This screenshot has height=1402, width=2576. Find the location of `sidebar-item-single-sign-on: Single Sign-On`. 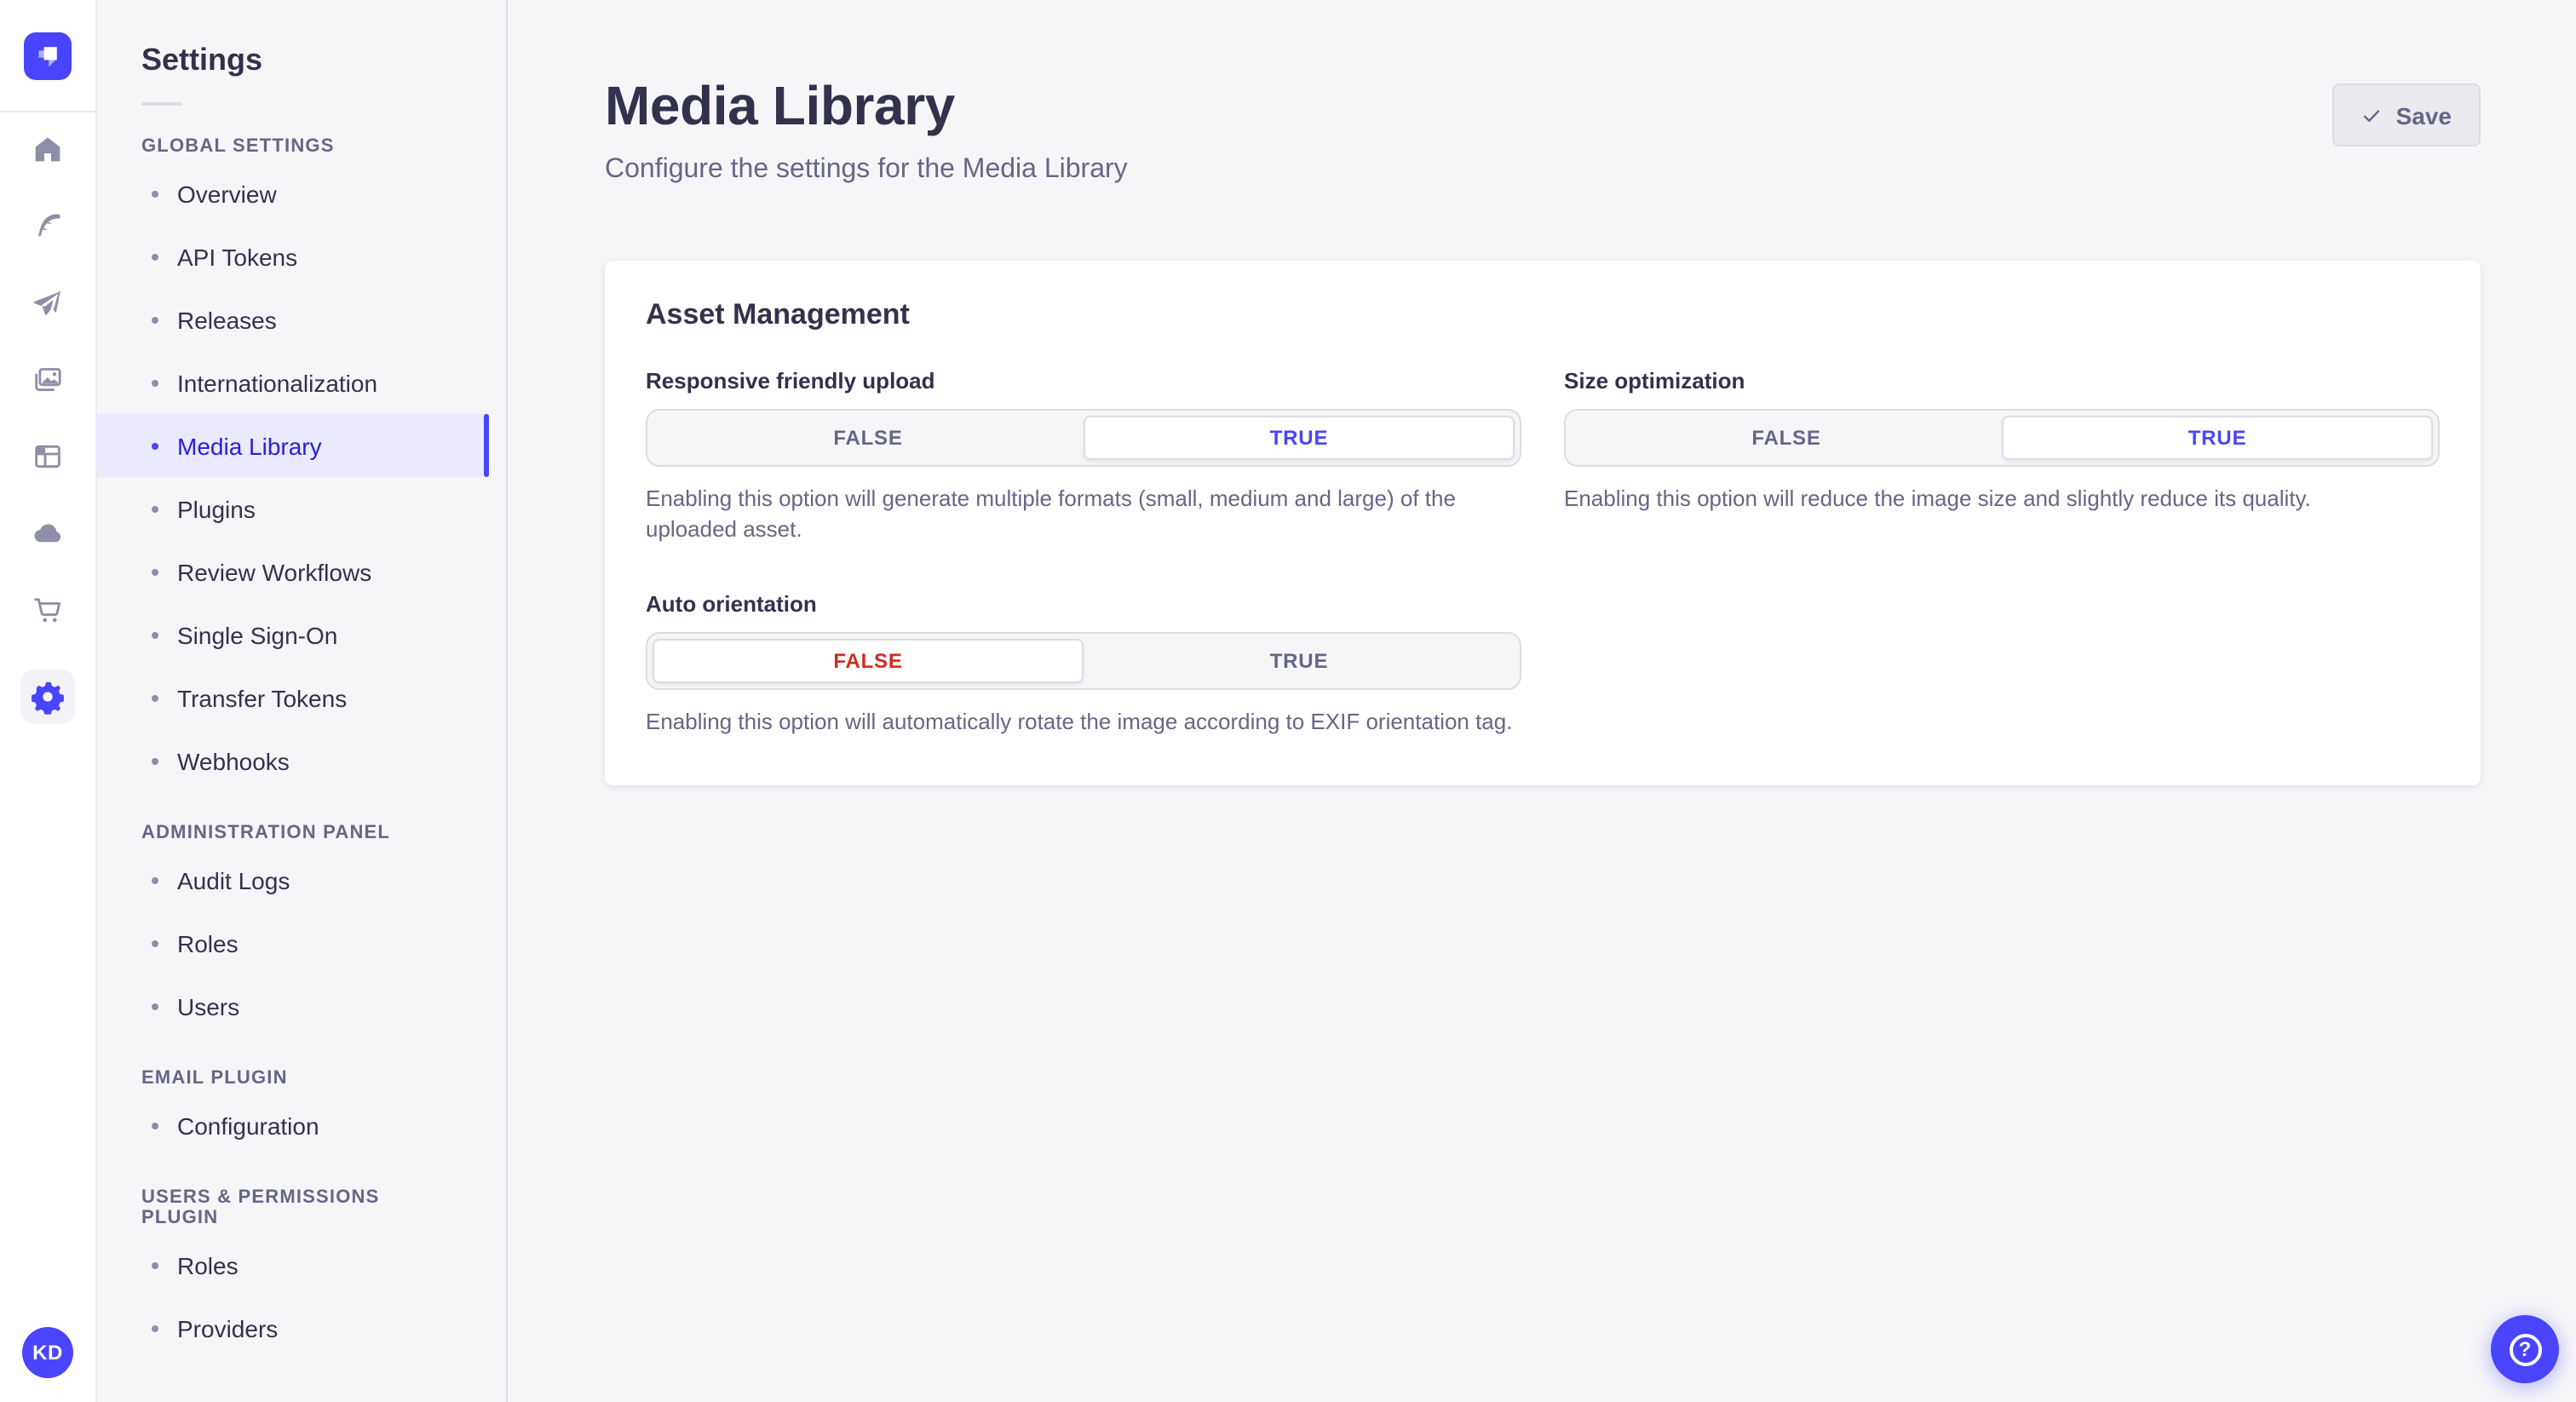

sidebar-item-single-sign-on: Single Sign-On is located at coordinates (293, 634).